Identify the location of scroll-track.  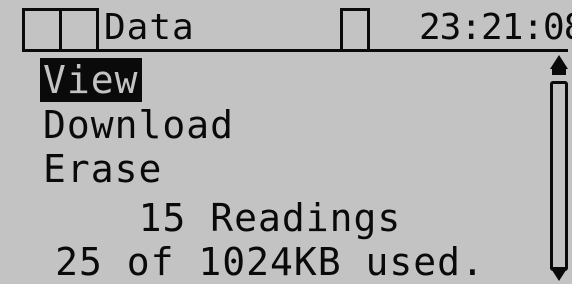
(559, 176).